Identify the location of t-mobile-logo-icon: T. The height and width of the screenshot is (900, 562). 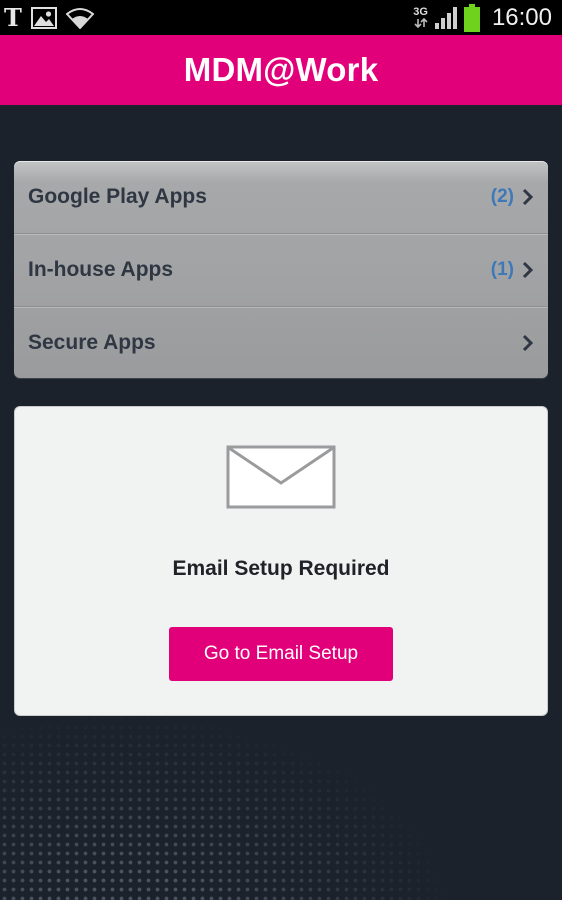
(13, 17).